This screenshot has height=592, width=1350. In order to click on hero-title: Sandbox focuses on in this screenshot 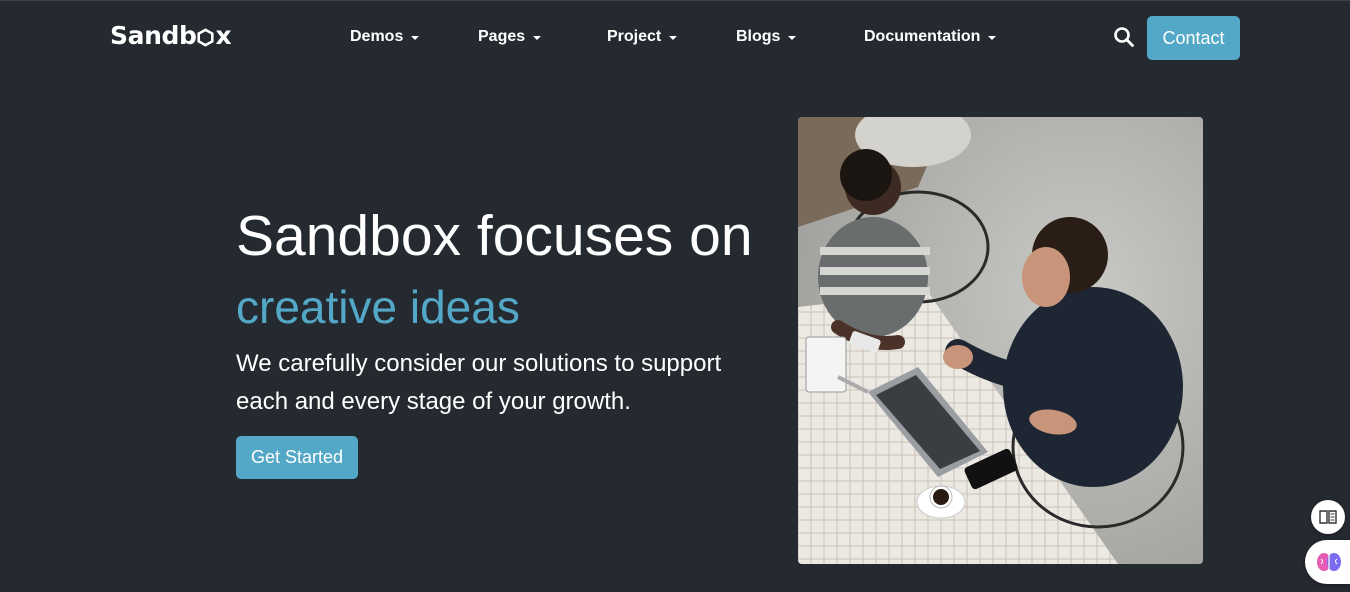, I will do `click(494, 236)`.